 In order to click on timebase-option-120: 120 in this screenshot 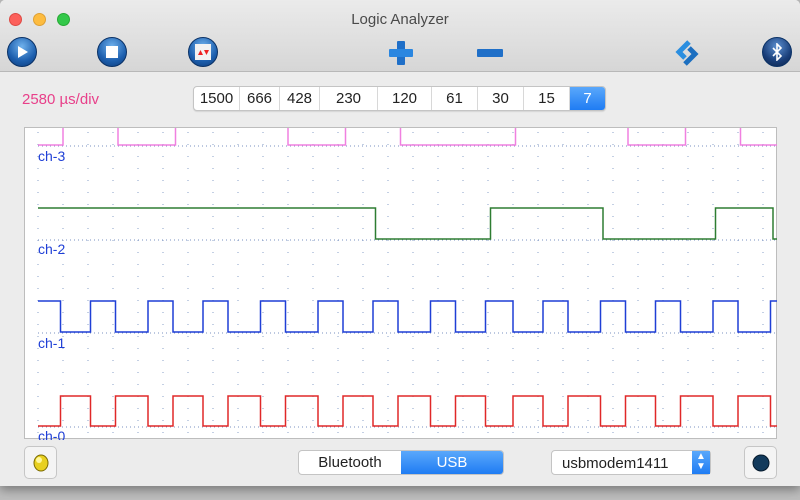, I will do `click(405, 98)`.